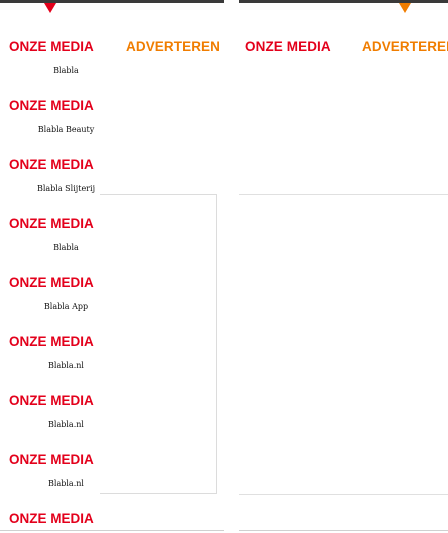  I want to click on media-item-label: Blabla Slijterij, so click(66, 188).